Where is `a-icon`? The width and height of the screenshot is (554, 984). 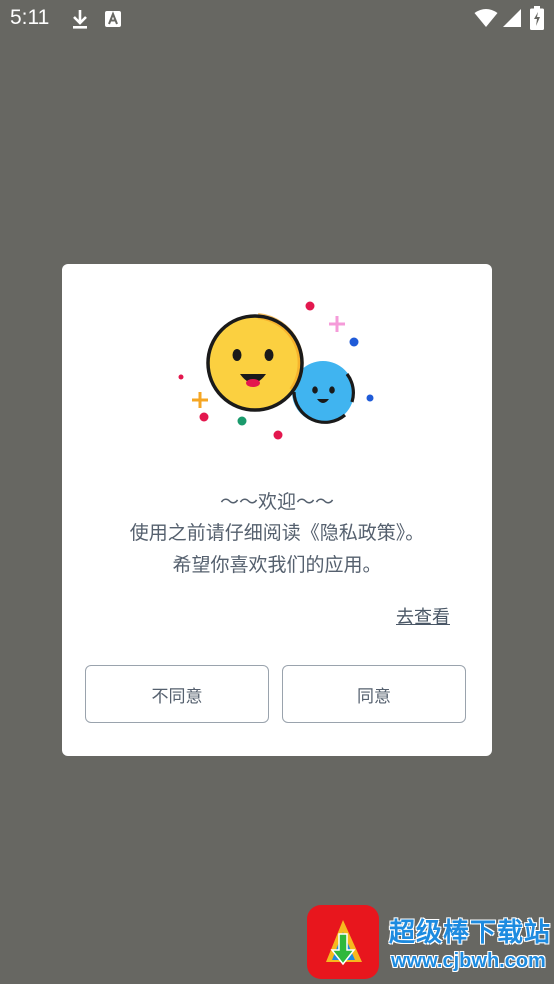 a-icon is located at coordinates (113, 19).